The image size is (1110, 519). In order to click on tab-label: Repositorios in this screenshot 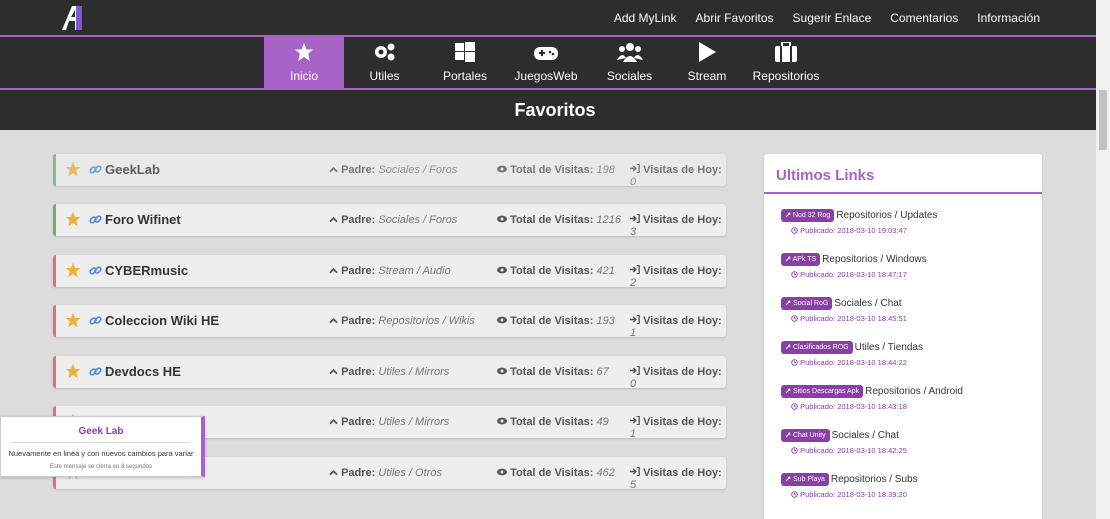, I will do `click(786, 76)`.